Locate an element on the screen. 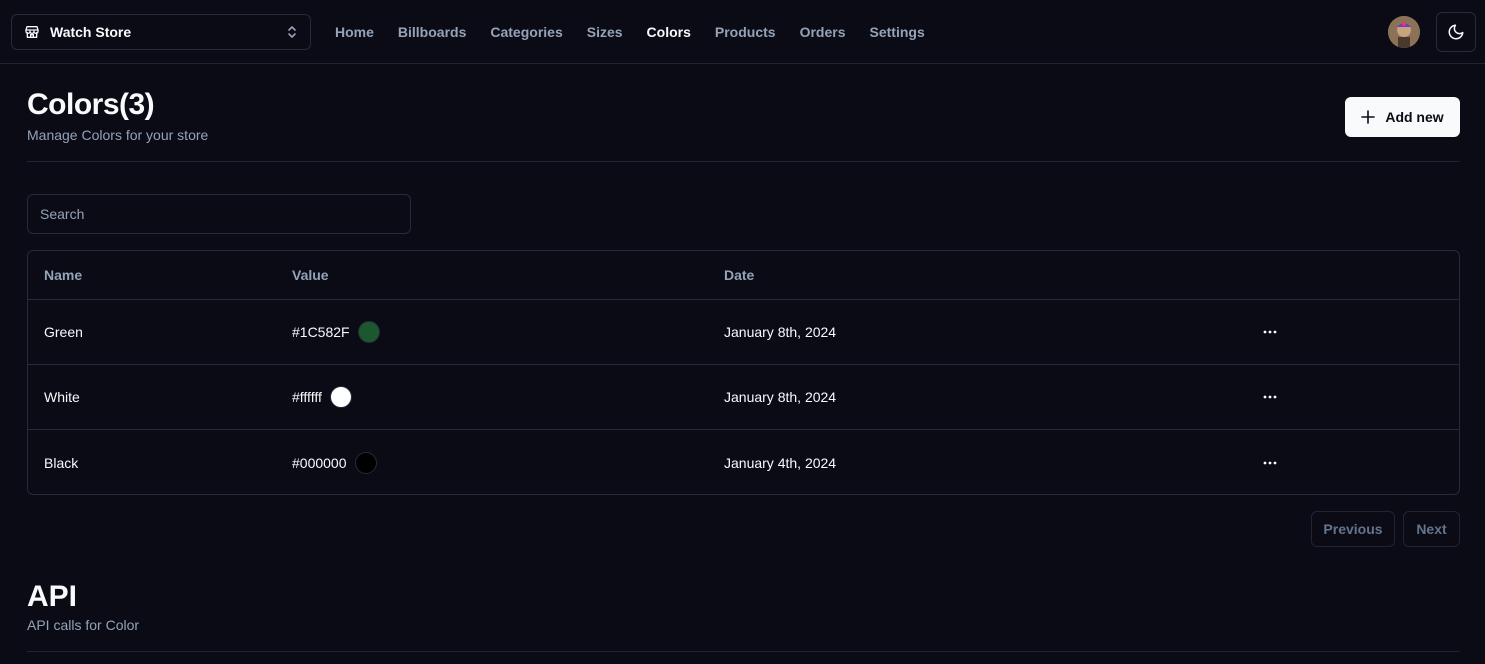 The height and width of the screenshot is (664, 1485). table-row: Black #000000 January 4th, 2024 is located at coordinates (743, 462).